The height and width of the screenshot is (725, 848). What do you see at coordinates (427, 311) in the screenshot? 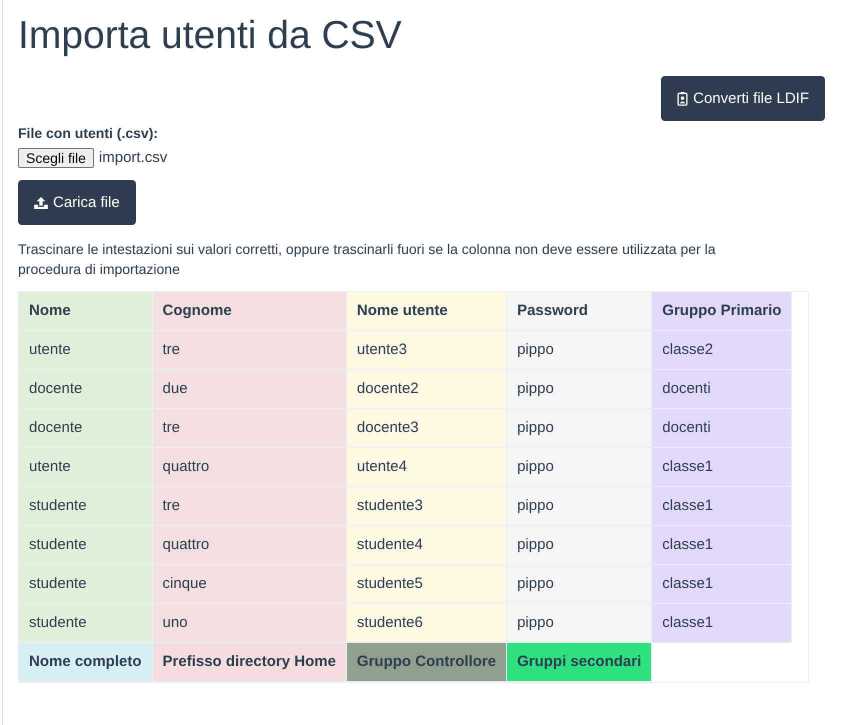
I see `column-header: Nome utente` at bounding box center [427, 311].